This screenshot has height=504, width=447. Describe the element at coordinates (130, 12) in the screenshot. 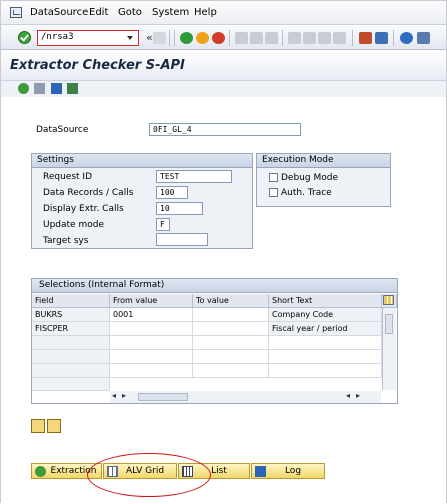

I see `menu-goto: Goto` at that location.